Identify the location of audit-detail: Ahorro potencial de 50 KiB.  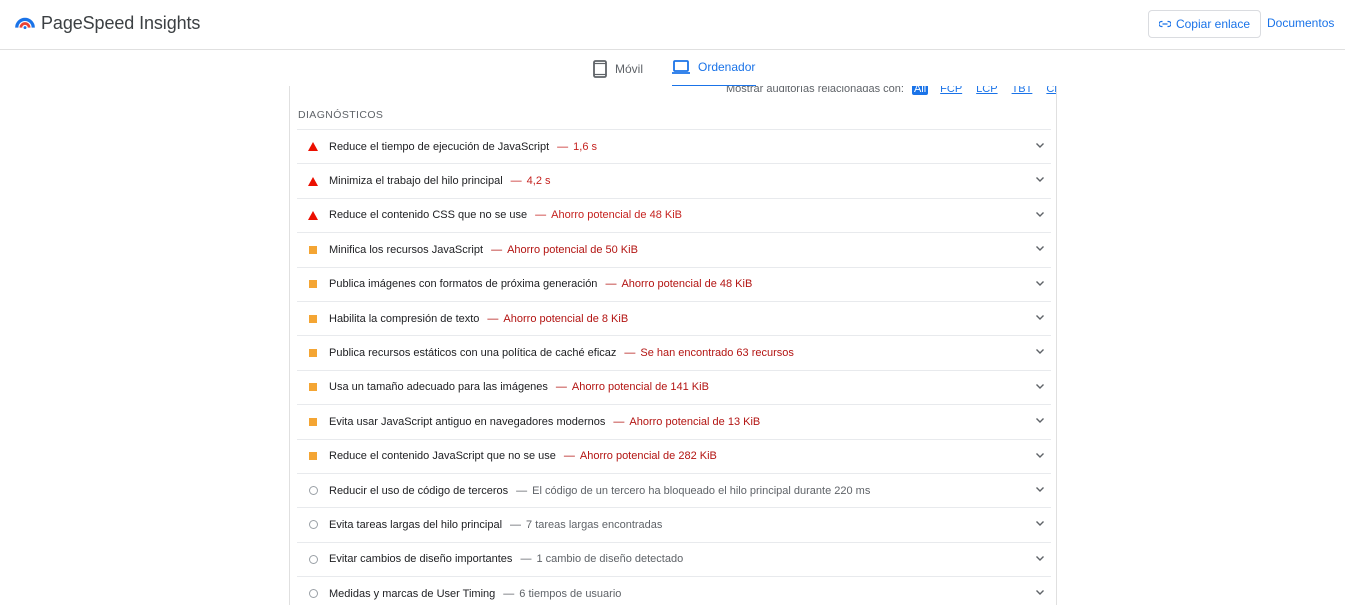
(572, 249).